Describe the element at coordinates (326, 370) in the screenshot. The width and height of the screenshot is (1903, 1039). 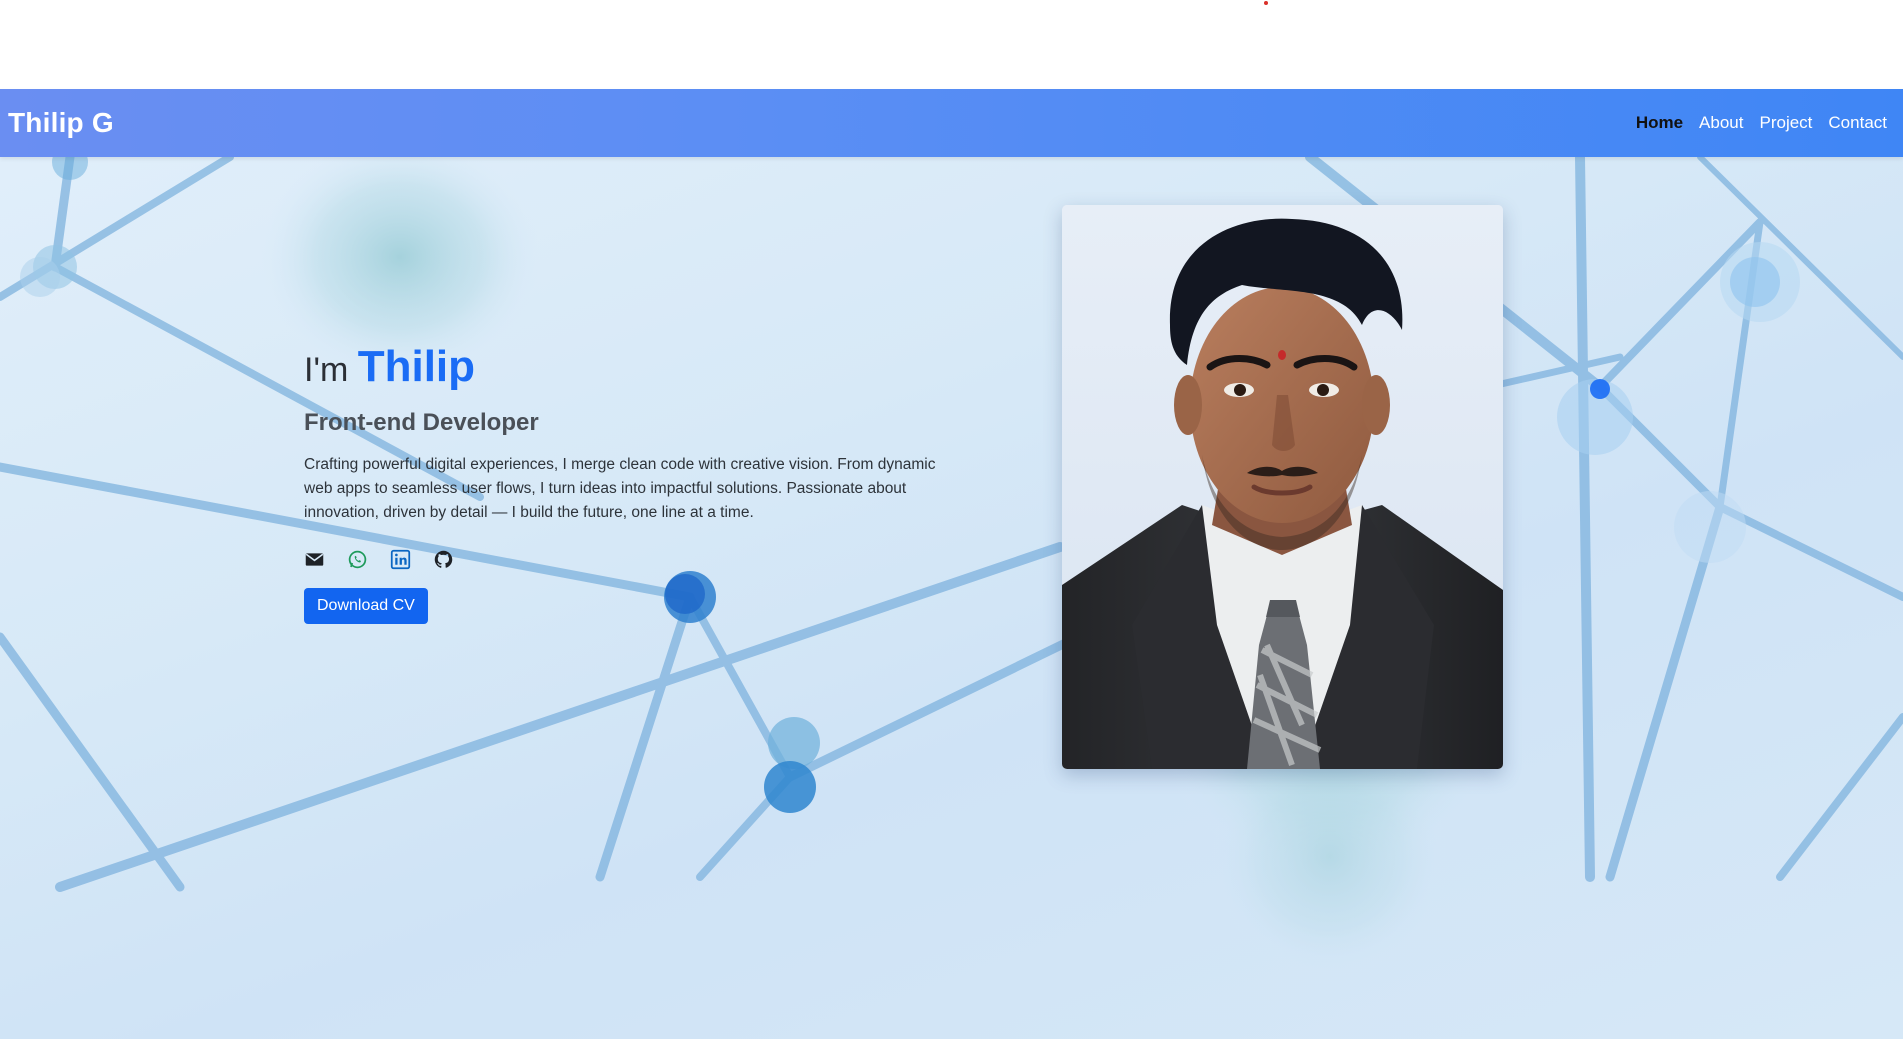
I see `greeting-prefix: I'm` at that location.